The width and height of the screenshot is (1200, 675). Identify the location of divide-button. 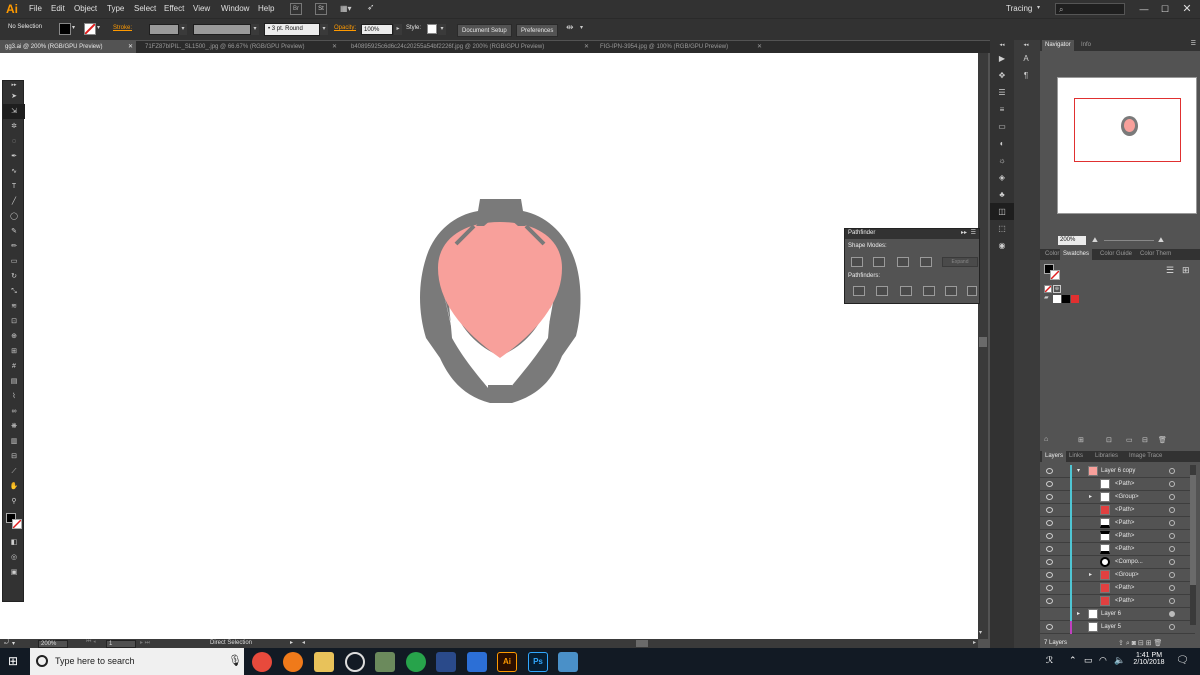
(859, 291).